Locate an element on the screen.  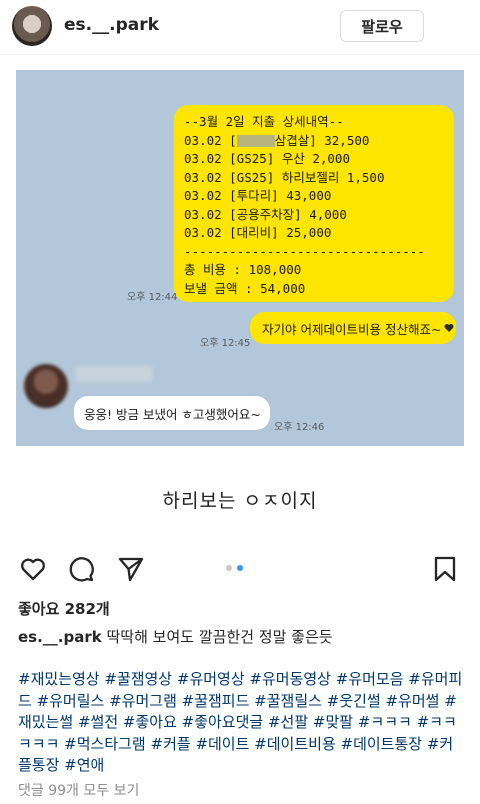
post-caption: es.__.park 딱딱해 보여도 깔끔한건 정말 좋은듯 is located at coordinates (243, 636).